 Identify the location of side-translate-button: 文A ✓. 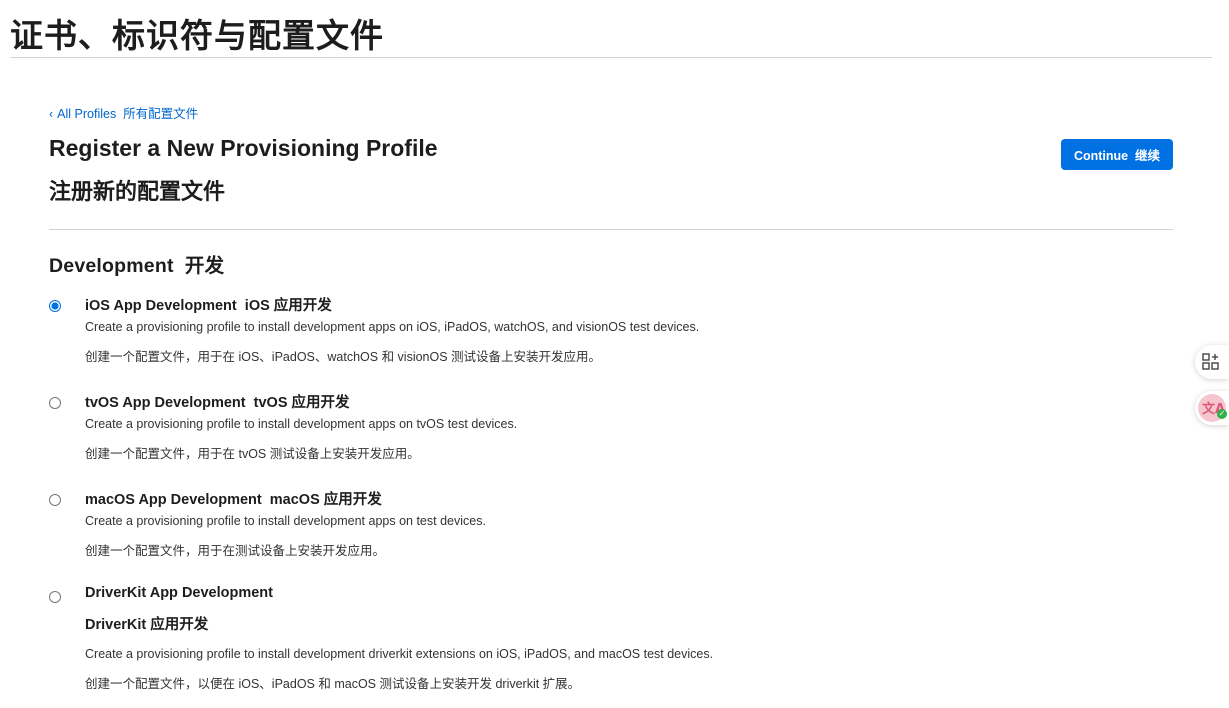
(1212, 408).